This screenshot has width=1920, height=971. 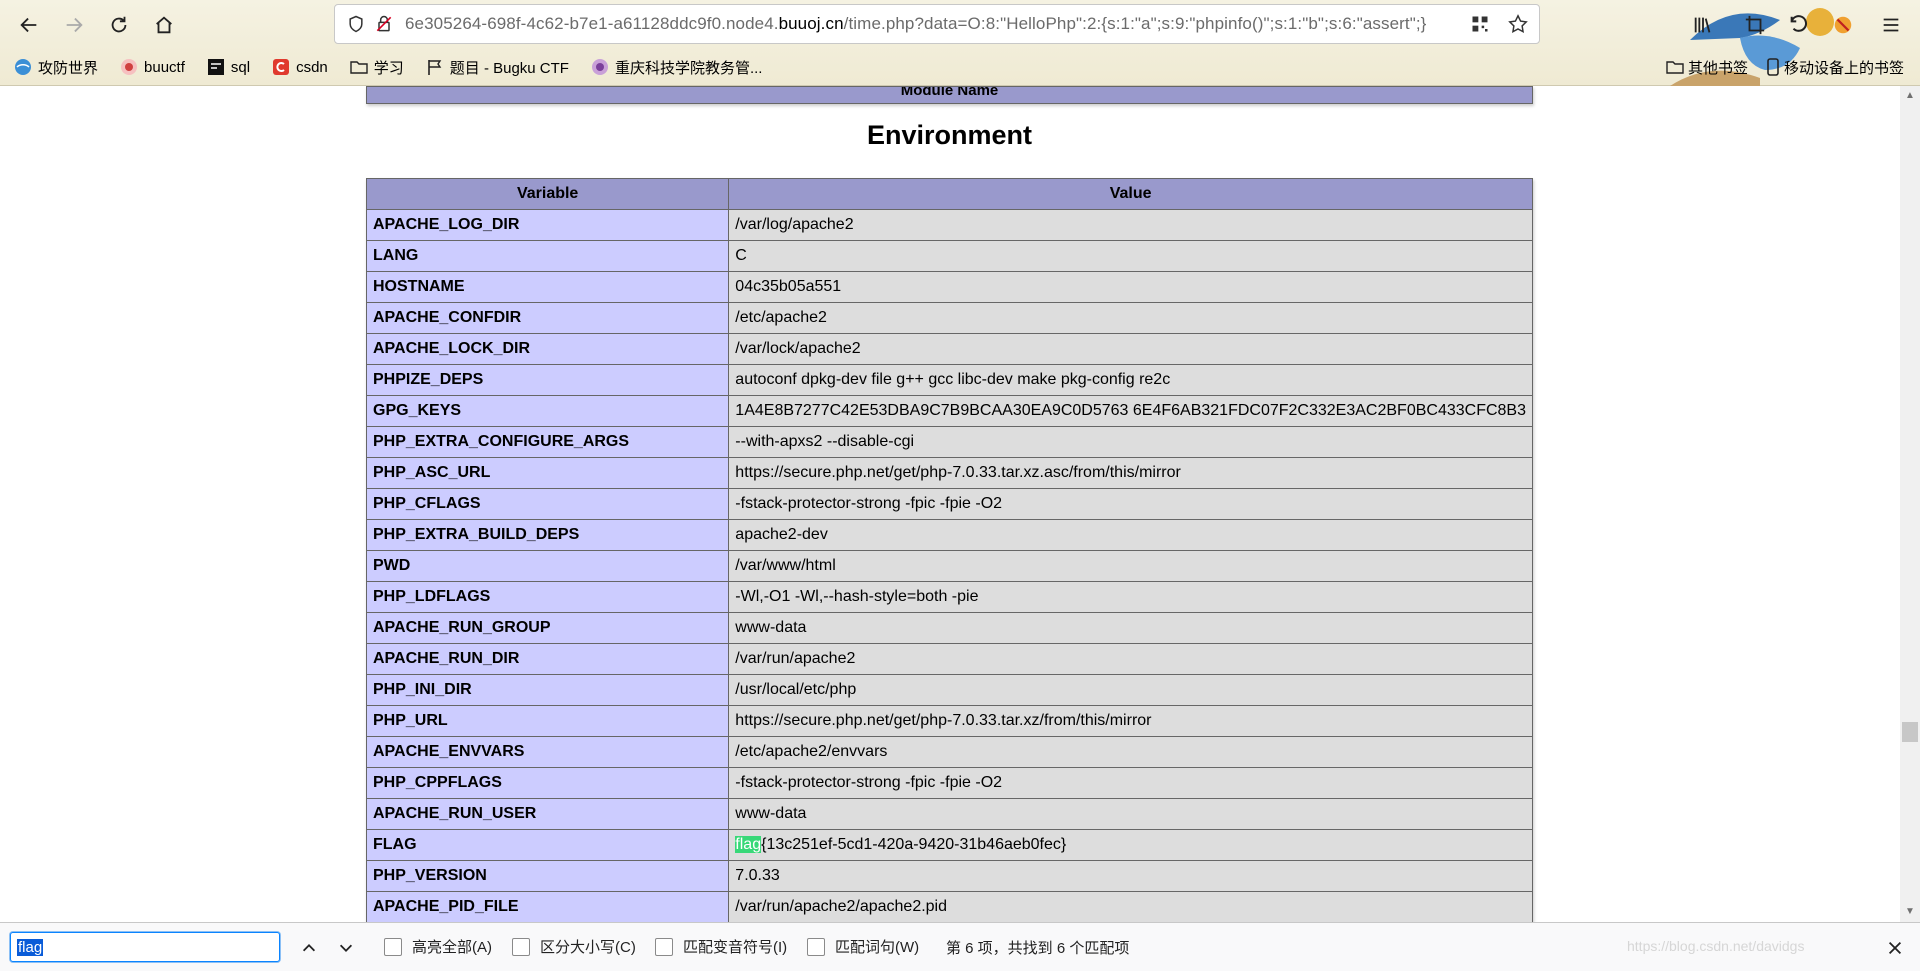 I want to click on table-row: APACHE_LOCK_DIR/var/lock/apache2, so click(x=949, y=349).